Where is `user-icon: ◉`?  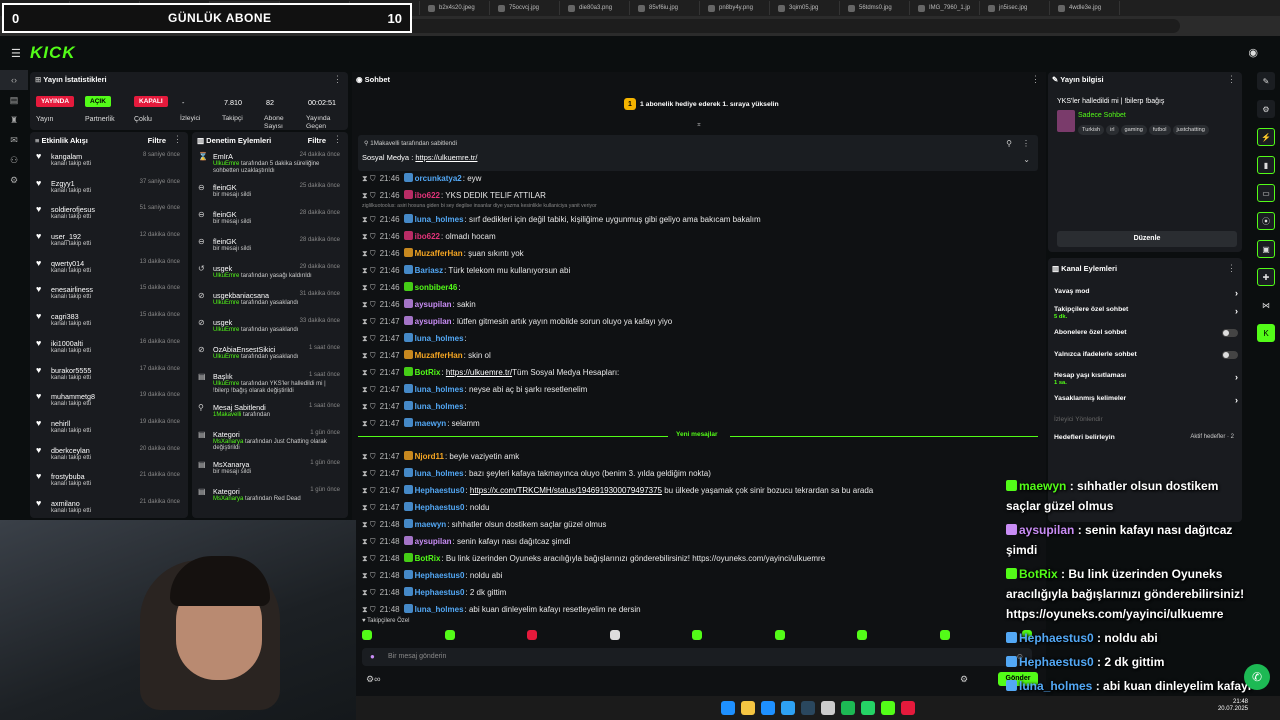
user-icon: ◉ is located at coordinates (1253, 52).